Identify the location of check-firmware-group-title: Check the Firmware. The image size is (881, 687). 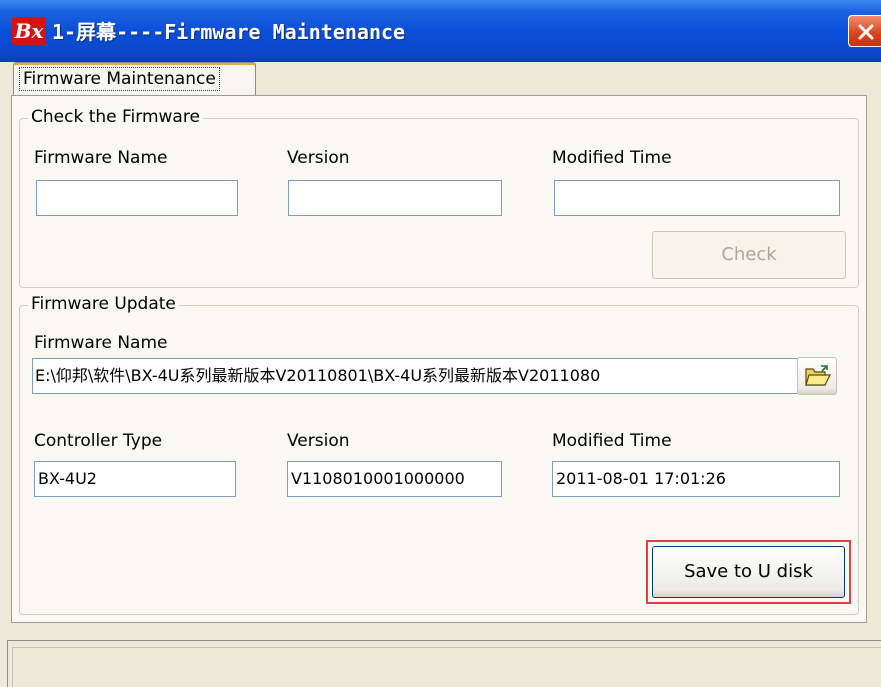
(115, 117).